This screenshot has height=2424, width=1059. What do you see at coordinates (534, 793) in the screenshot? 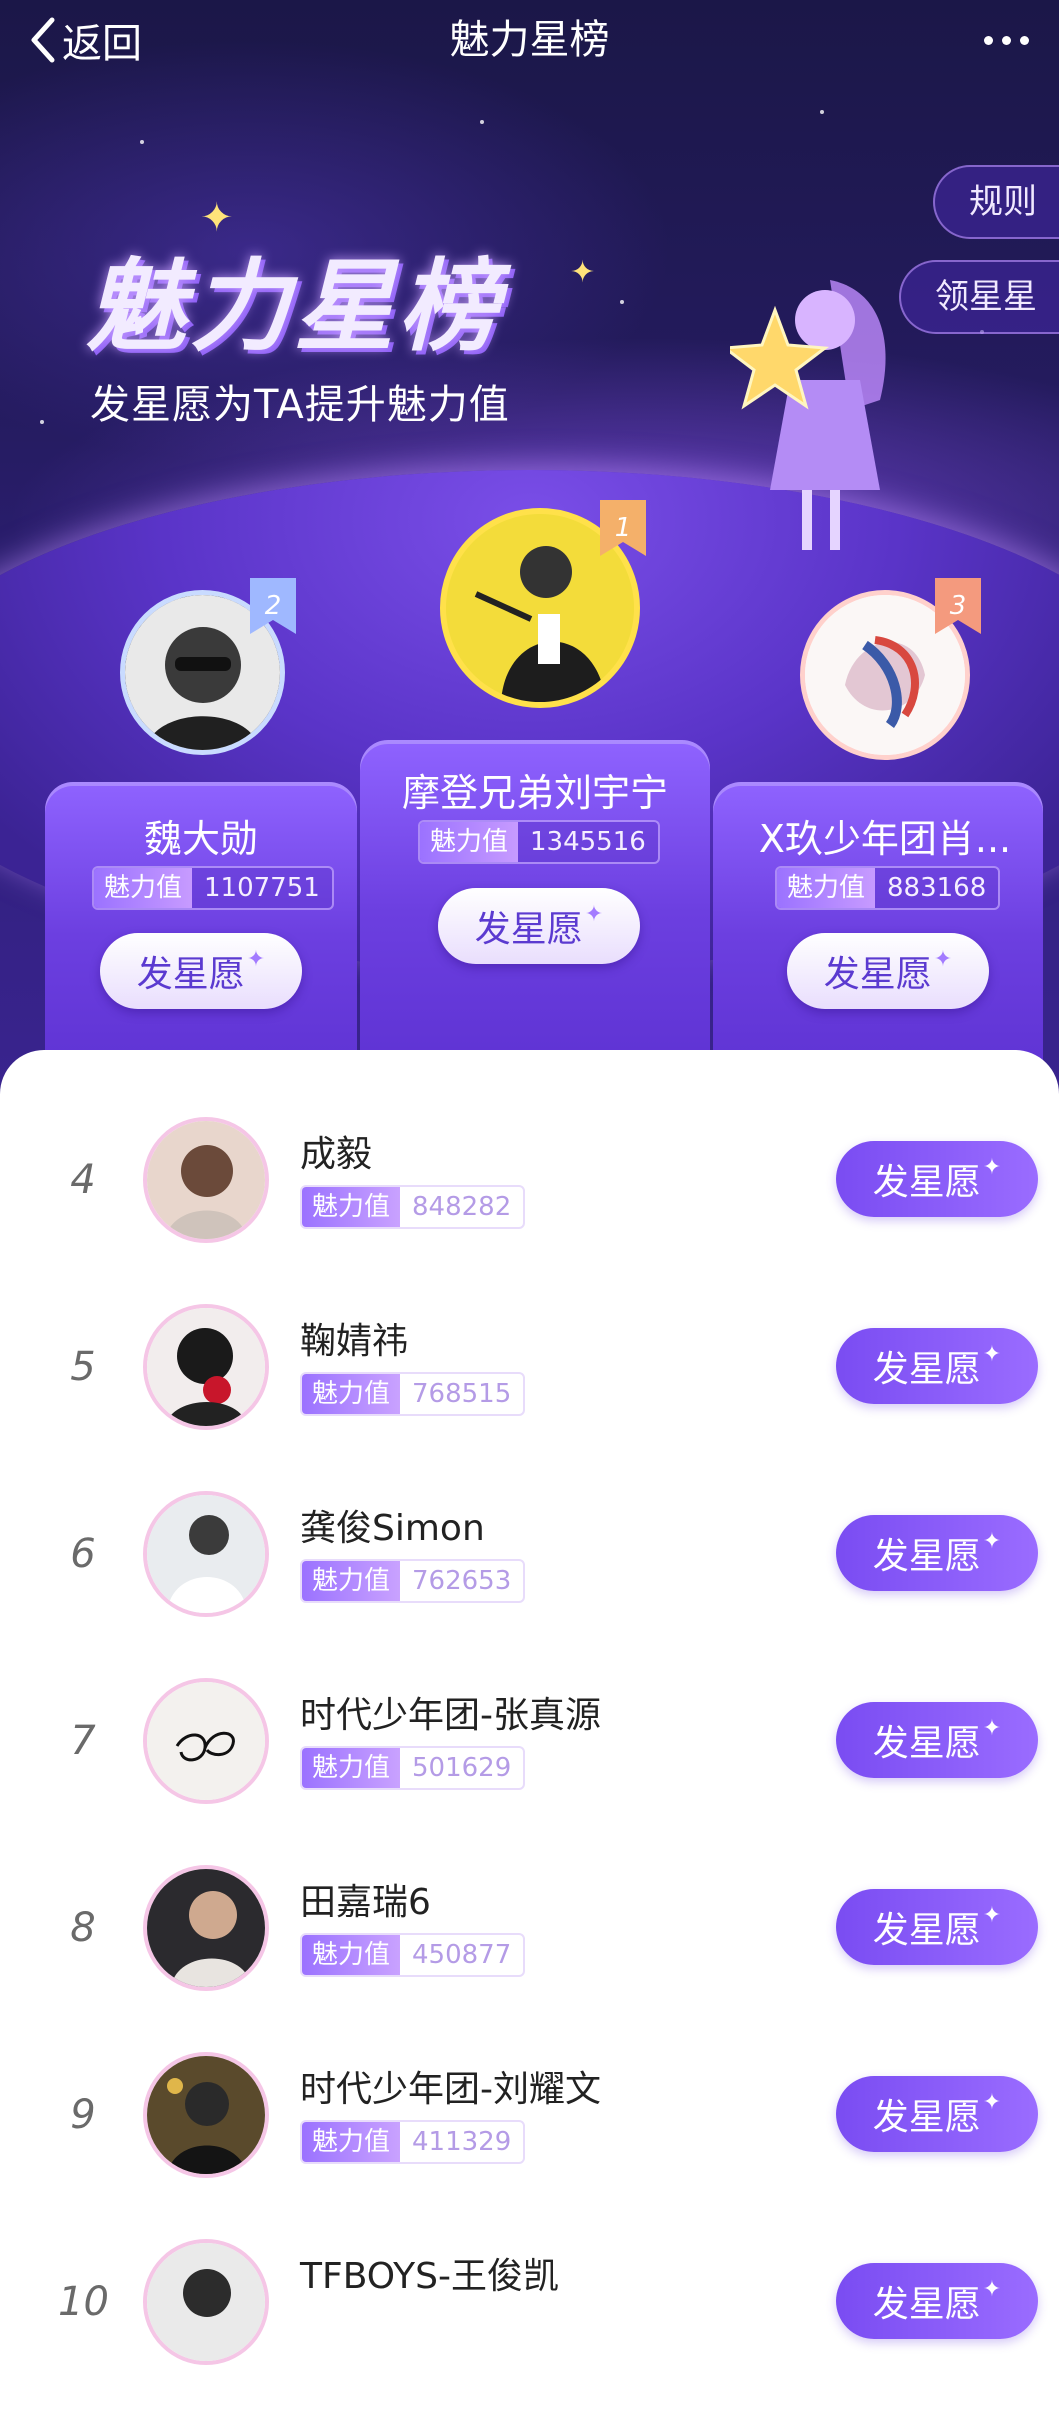
I see `podium-name: 摩登兄弟刘宇宁` at bounding box center [534, 793].